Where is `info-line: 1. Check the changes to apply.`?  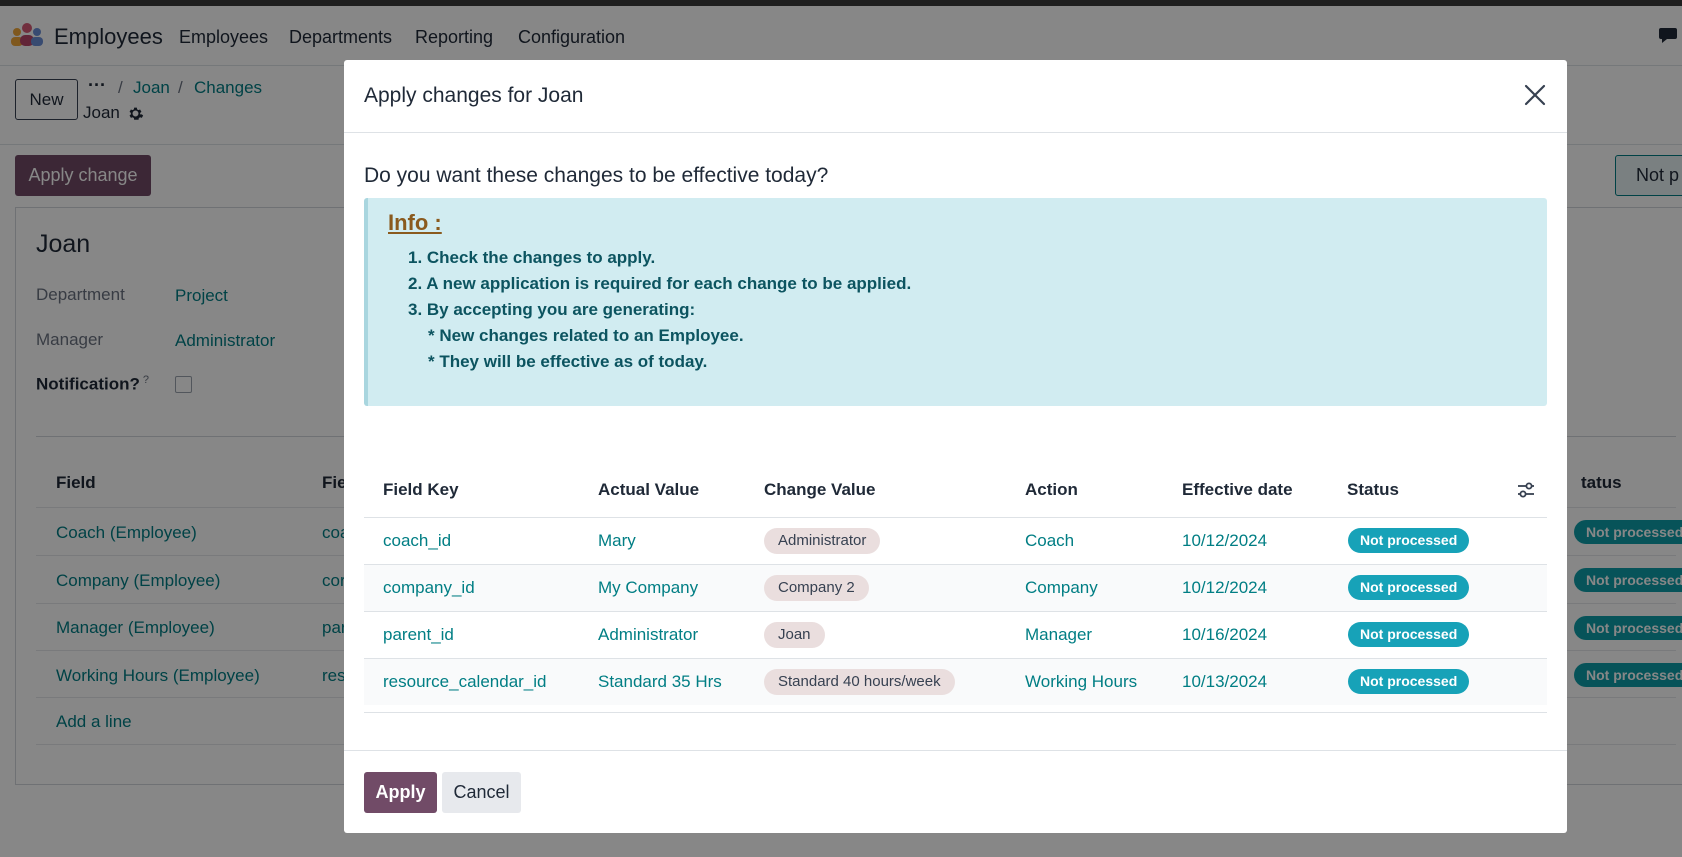 info-line: 1. Check the changes to apply. is located at coordinates (532, 257).